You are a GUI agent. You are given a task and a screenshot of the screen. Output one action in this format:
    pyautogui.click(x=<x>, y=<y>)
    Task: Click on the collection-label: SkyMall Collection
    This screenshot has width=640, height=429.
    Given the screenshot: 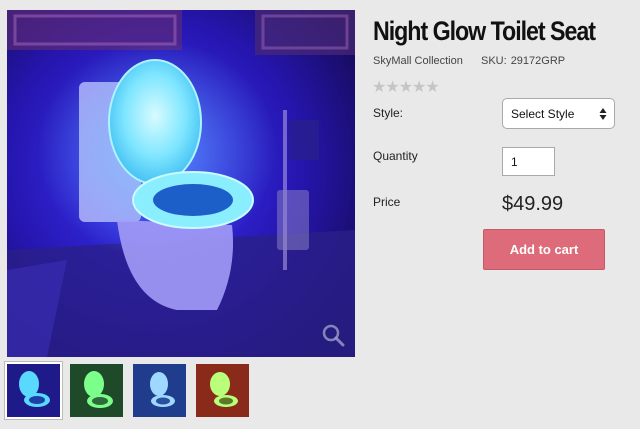 What is the action you would take?
    pyautogui.click(x=418, y=61)
    